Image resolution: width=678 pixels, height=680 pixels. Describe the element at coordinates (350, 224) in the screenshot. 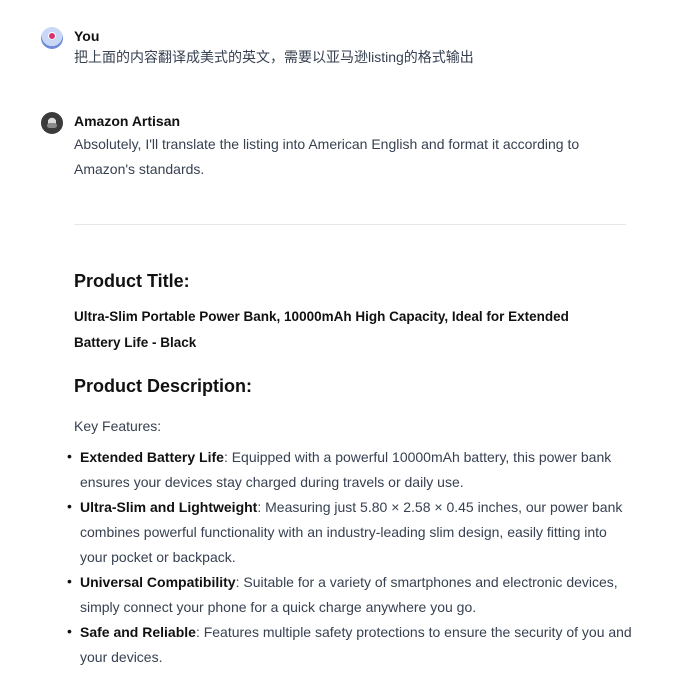

I see `divider` at that location.